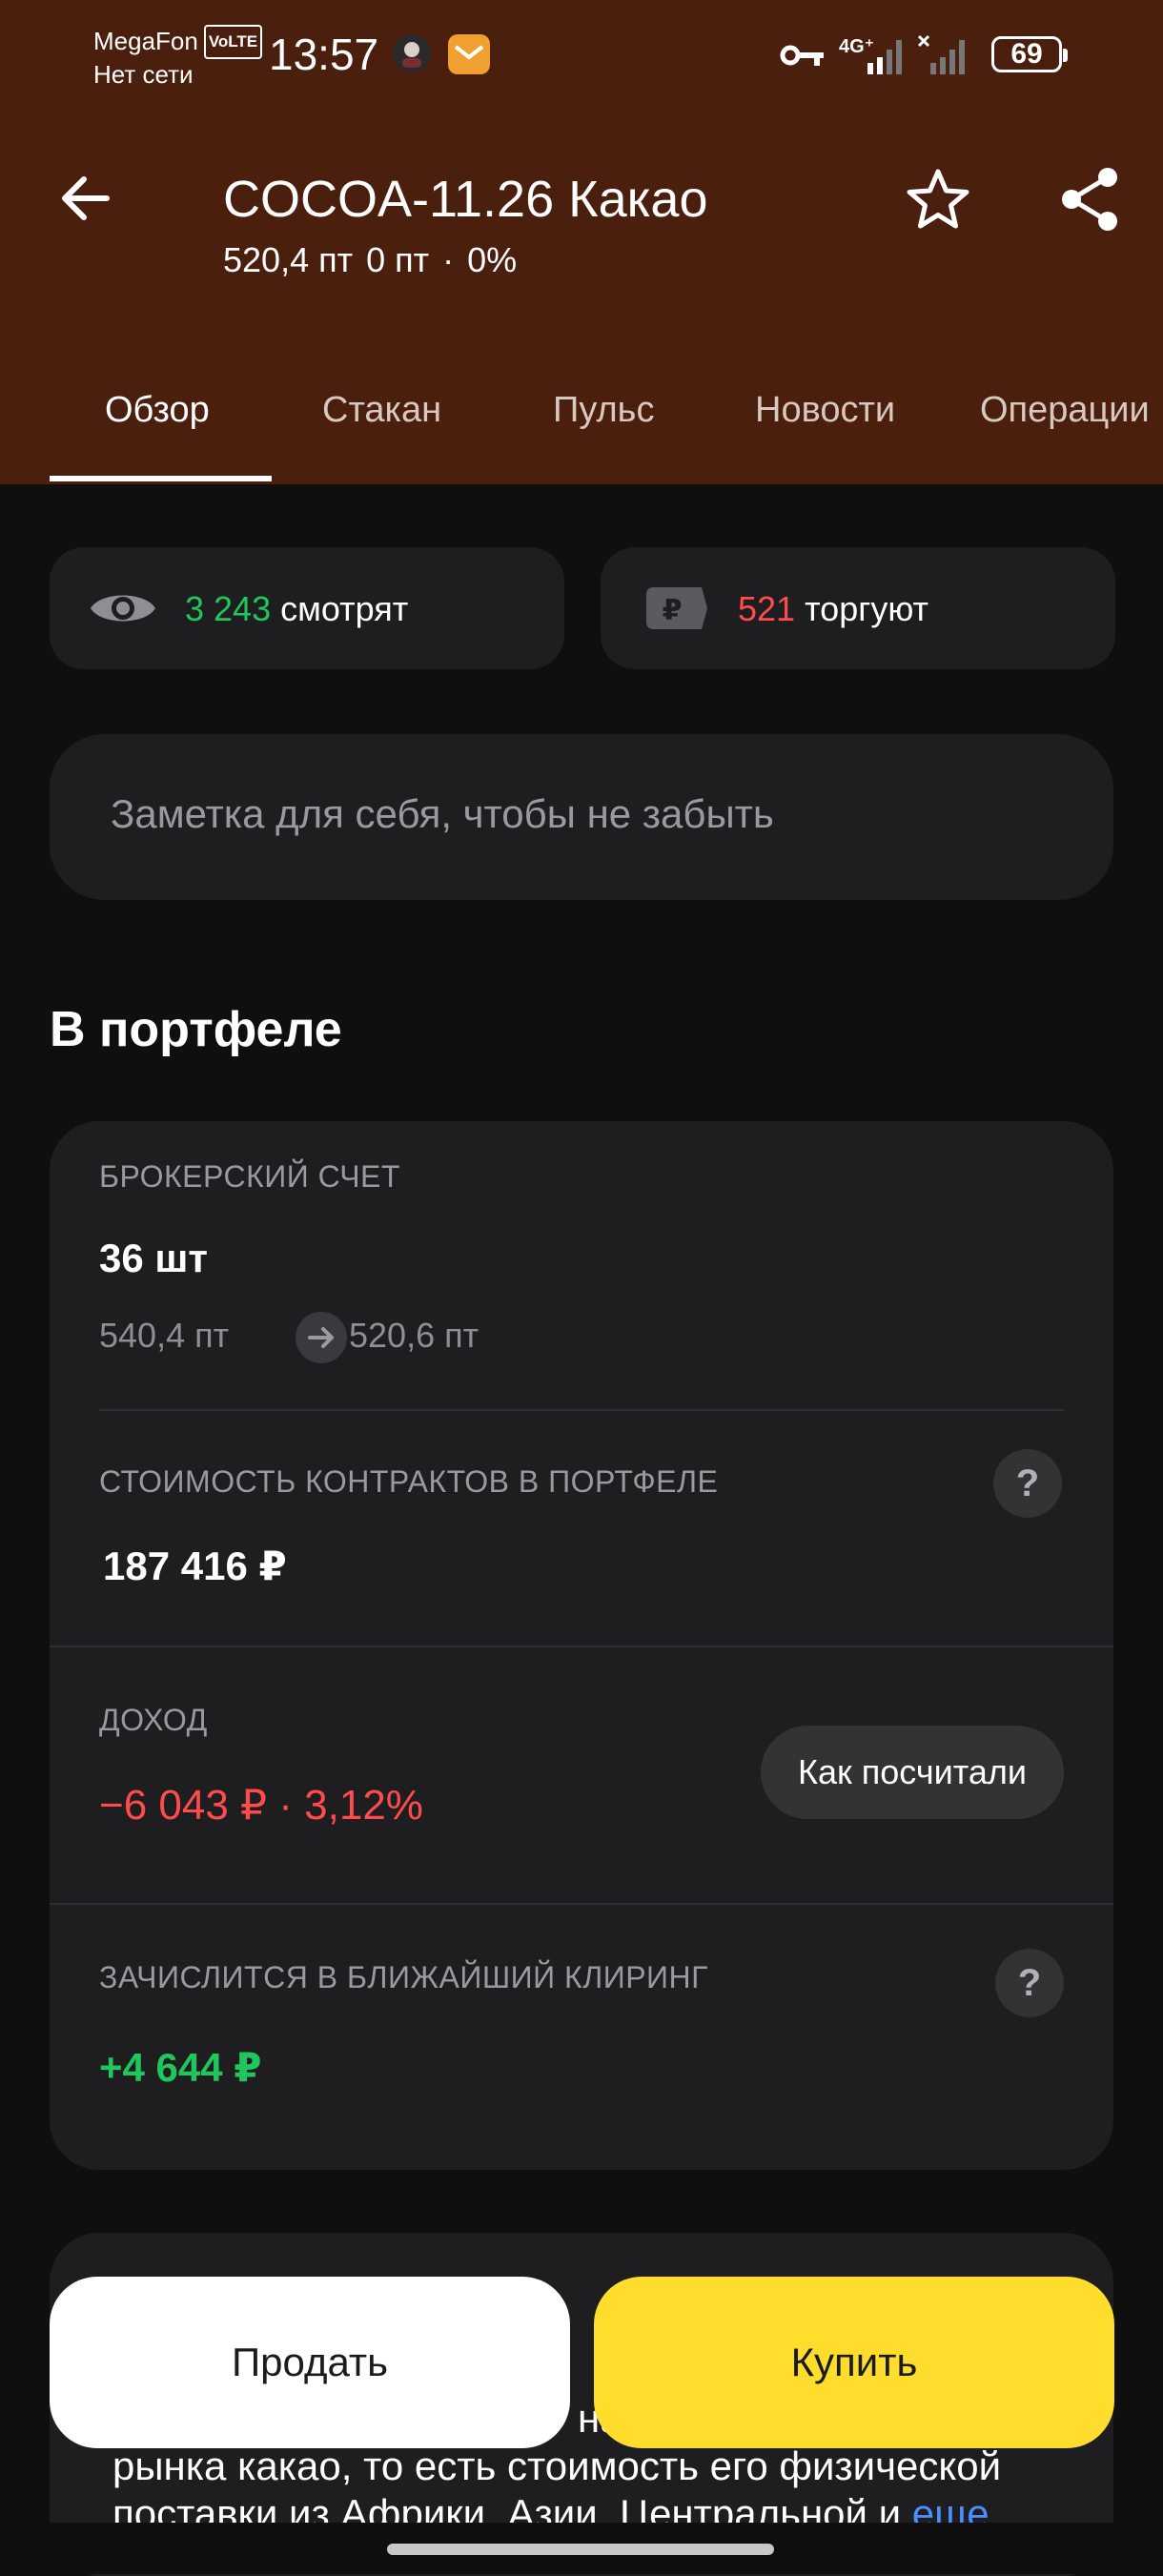 This screenshot has width=1163, height=2576. What do you see at coordinates (195, 1566) in the screenshot?
I see `contracts-value: 187 416 ₽` at bounding box center [195, 1566].